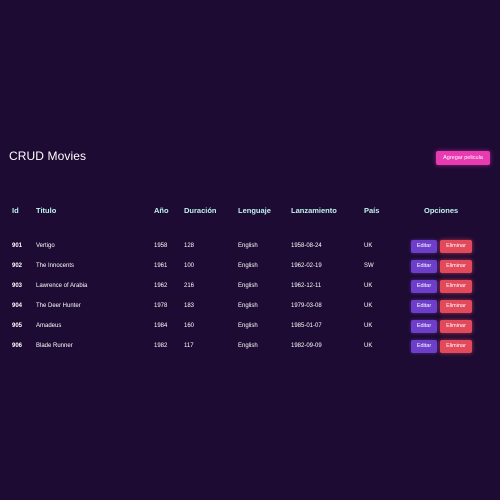 The image size is (500, 500). I want to click on cell-id: 904, so click(17, 306).